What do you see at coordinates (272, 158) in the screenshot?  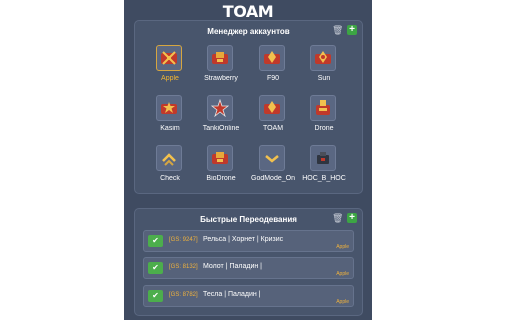 I see `rank-gold-chevron-icon` at bounding box center [272, 158].